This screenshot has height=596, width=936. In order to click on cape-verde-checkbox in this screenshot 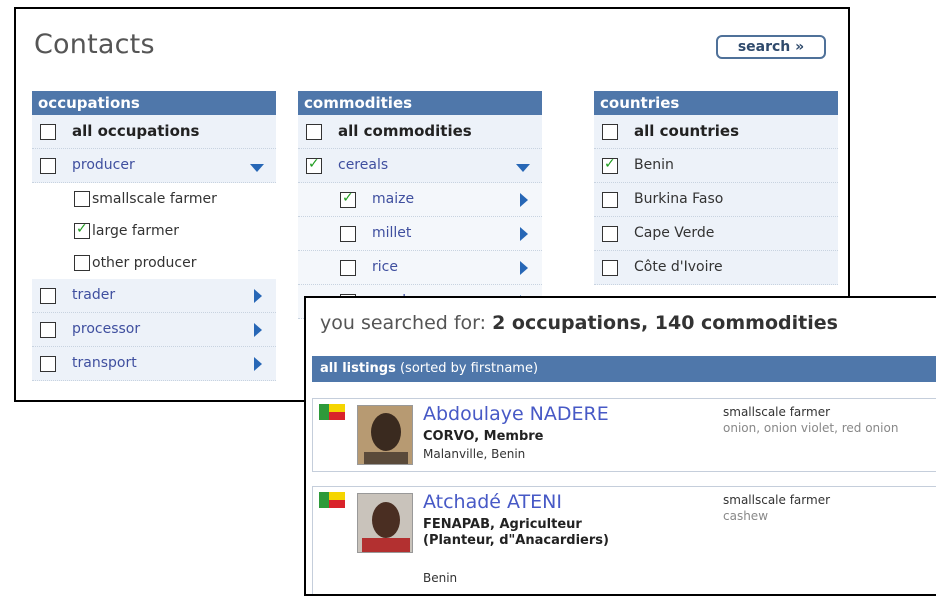, I will do `click(610, 234)`.